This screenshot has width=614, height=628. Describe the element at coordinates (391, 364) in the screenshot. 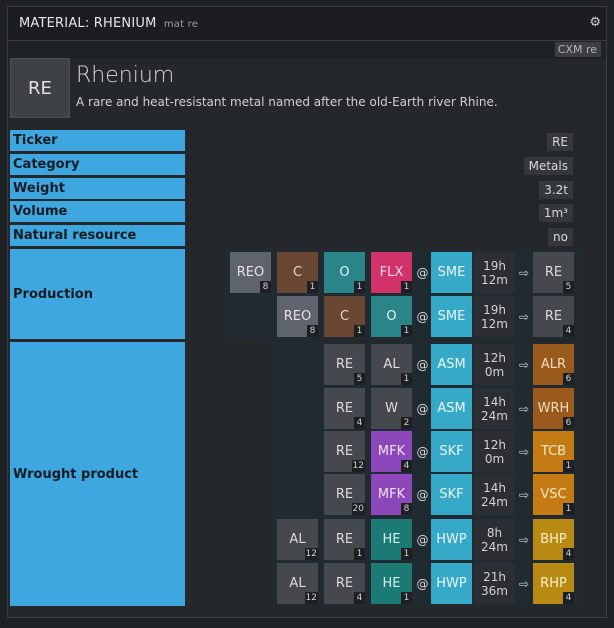

I see `material-tile: AL 1` at that location.